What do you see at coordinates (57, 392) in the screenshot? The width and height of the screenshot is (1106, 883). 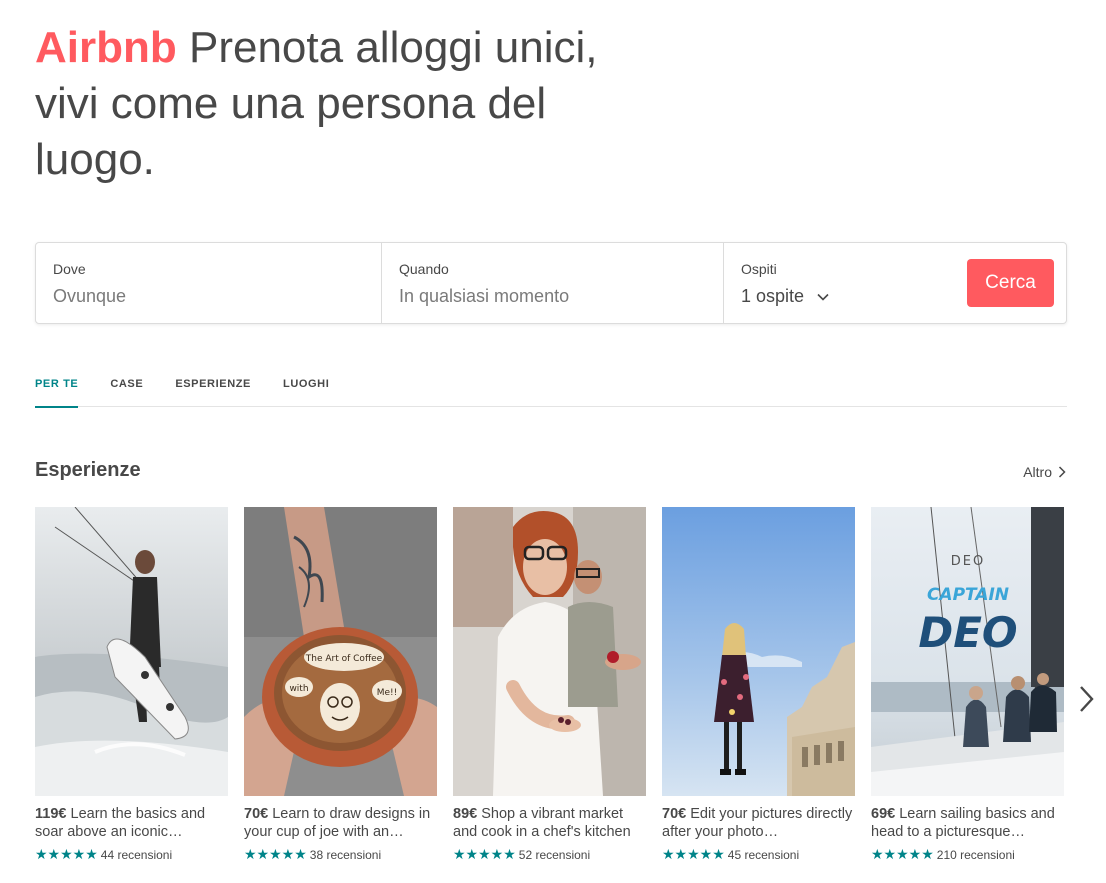 I see `tab-per-te: PER TE` at bounding box center [57, 392].